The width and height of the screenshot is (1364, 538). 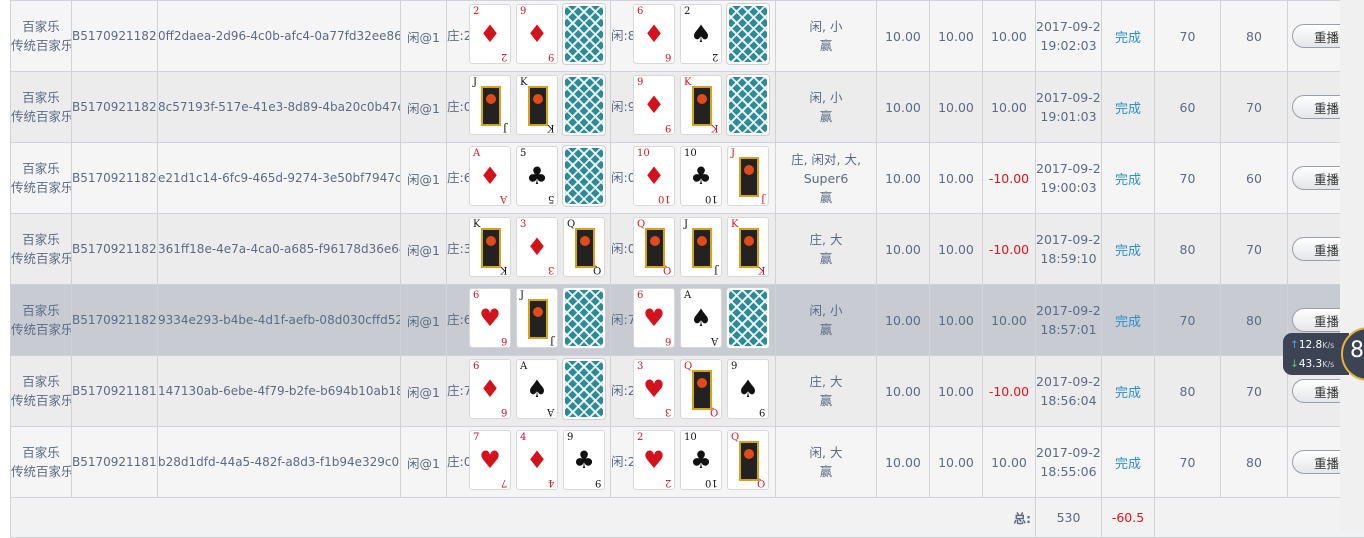 What do you see at coordinates (748, 34) in the screenshot?
I see `player-card-back` at bounding box center [748, 34].